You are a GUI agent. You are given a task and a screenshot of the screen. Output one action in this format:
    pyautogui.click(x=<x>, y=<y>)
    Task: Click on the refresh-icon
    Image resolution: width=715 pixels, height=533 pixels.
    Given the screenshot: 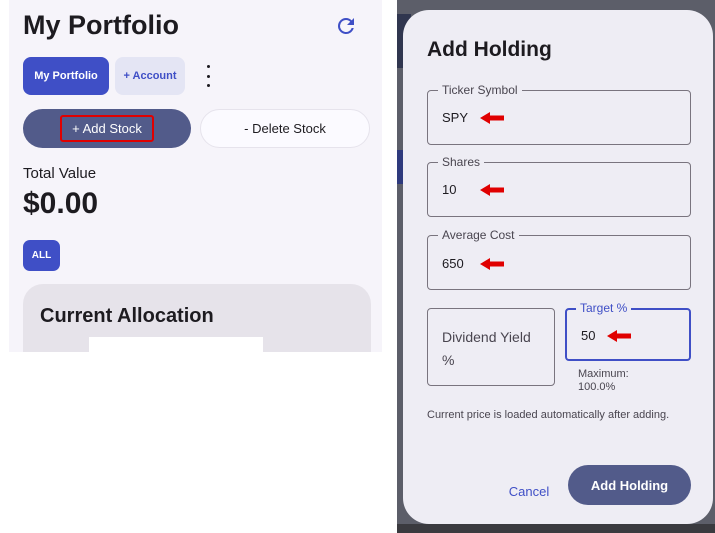 What is the action you would take?
    pyautogui.click(x=346, y=26)
    